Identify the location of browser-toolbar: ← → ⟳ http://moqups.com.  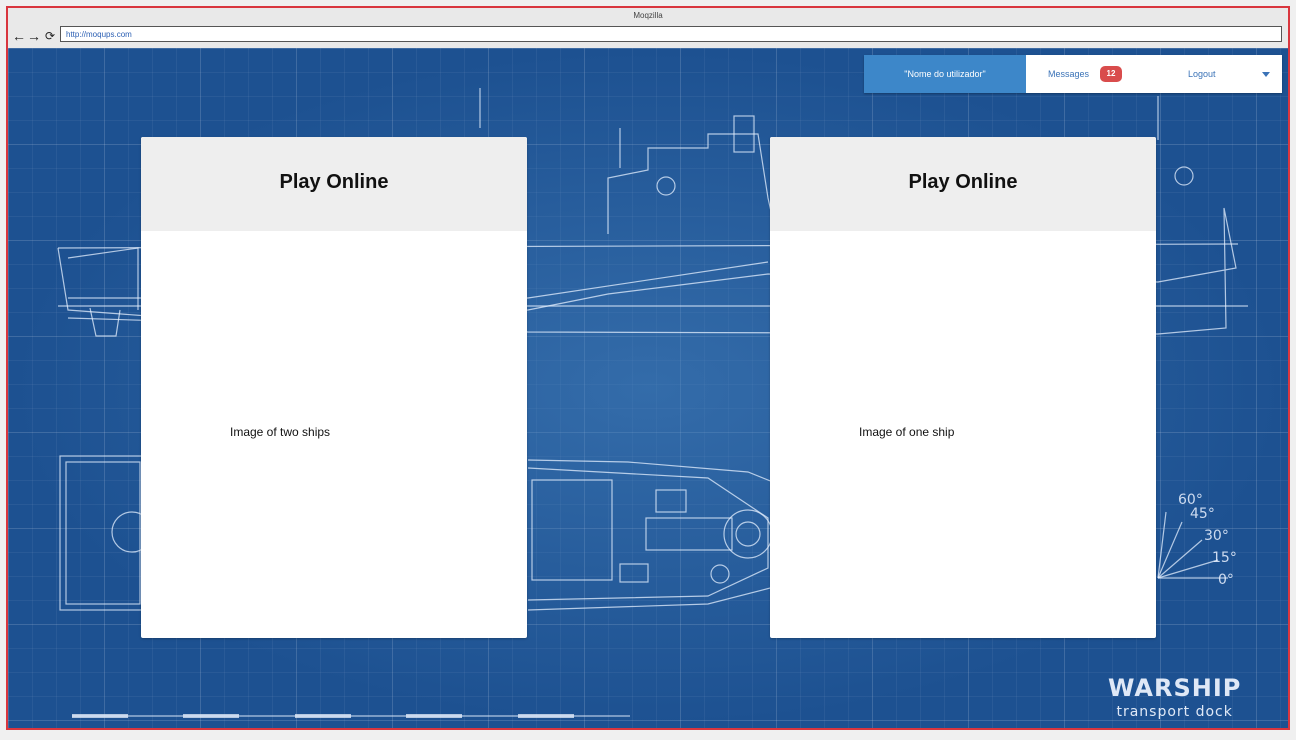
(648, 36).